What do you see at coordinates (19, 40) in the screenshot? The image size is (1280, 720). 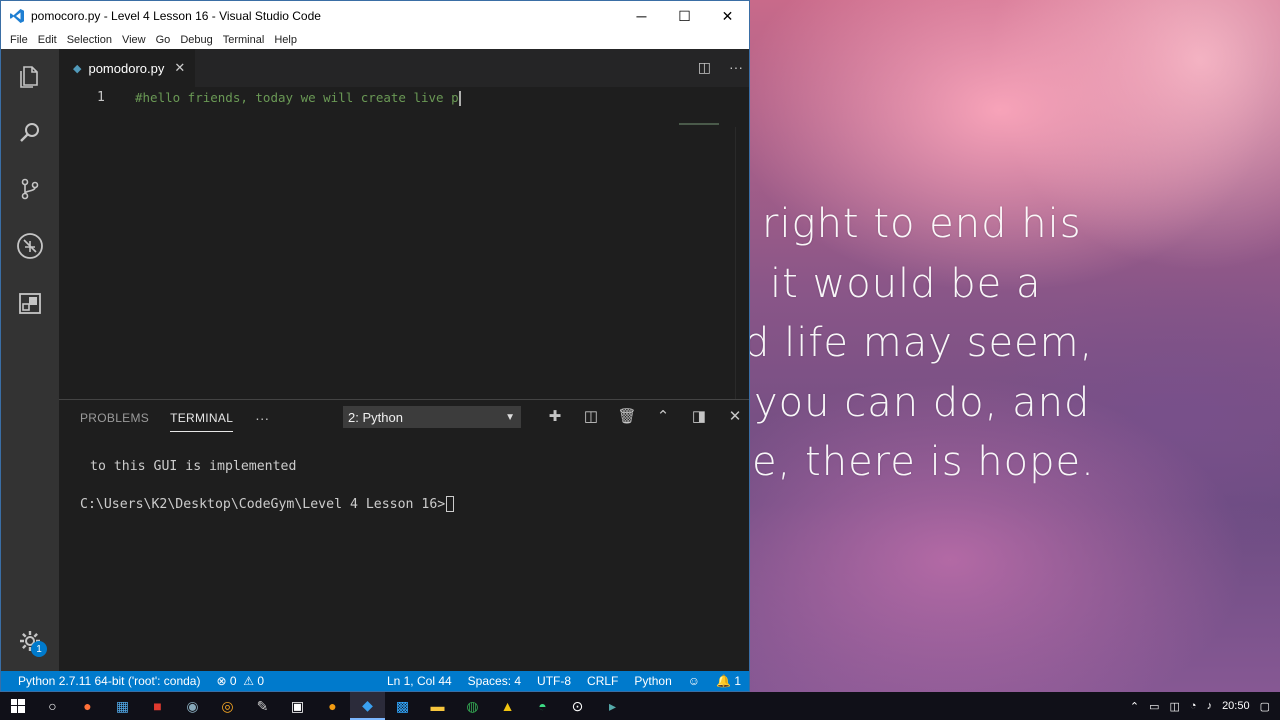 I see `menu-file: File` at bounding box center [19, 40].